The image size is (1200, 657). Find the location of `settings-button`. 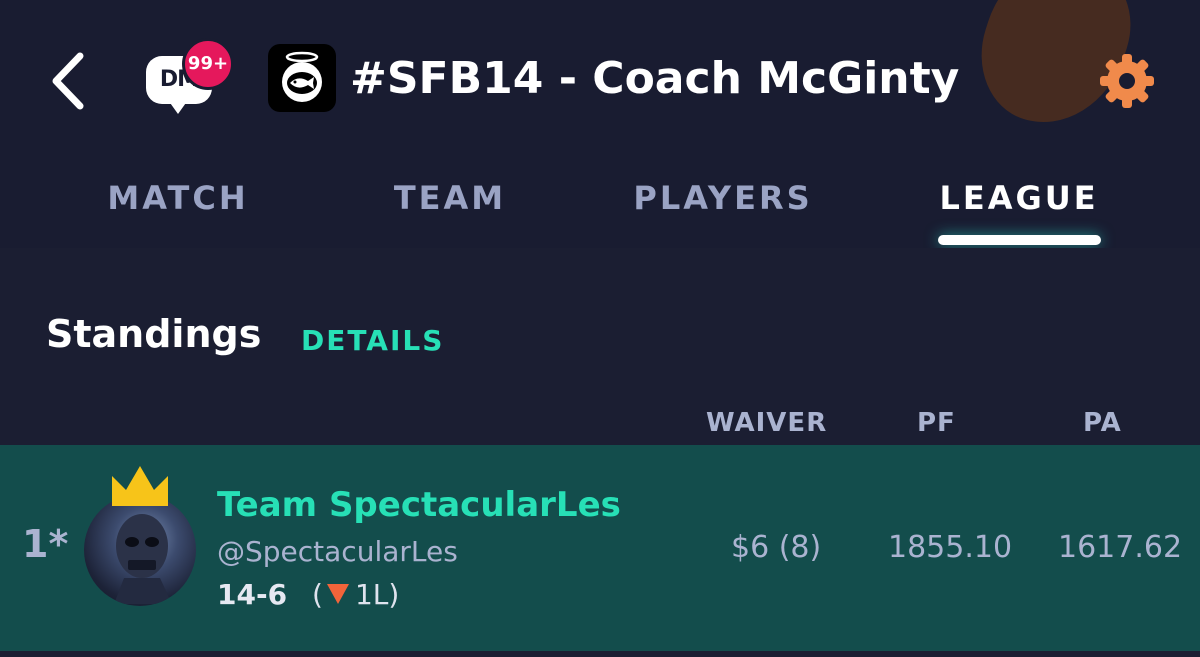

settings-button is located at coordinates (1127, 81).